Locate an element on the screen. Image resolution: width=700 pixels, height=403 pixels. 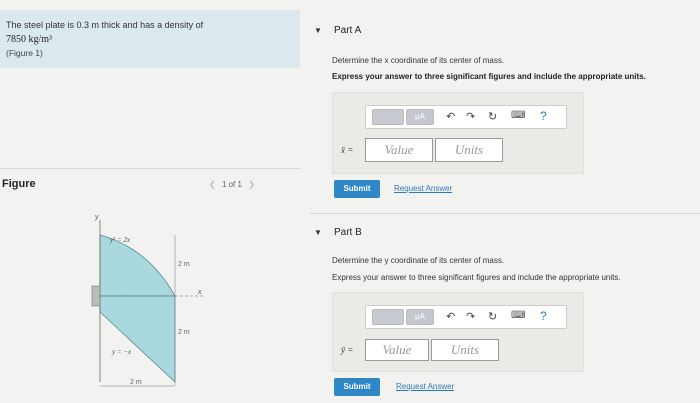
part-a-request-answer-link: Request Answer is located at coordinates (423, 188).